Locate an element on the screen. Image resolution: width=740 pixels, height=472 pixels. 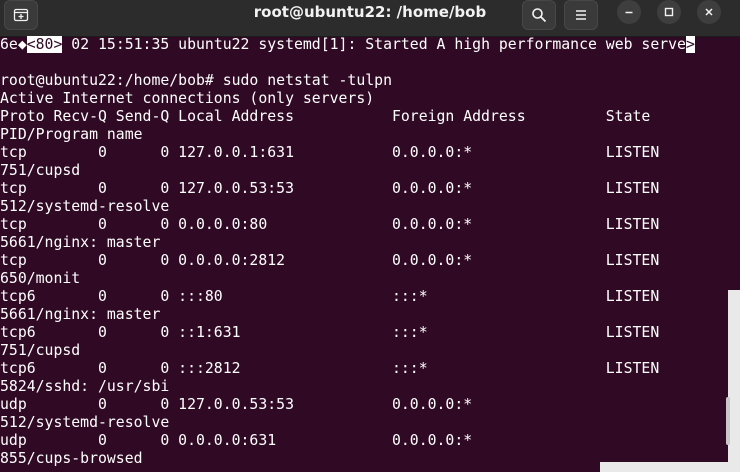
log-prefix: 6e◆ is located at coordinates (13, 44).